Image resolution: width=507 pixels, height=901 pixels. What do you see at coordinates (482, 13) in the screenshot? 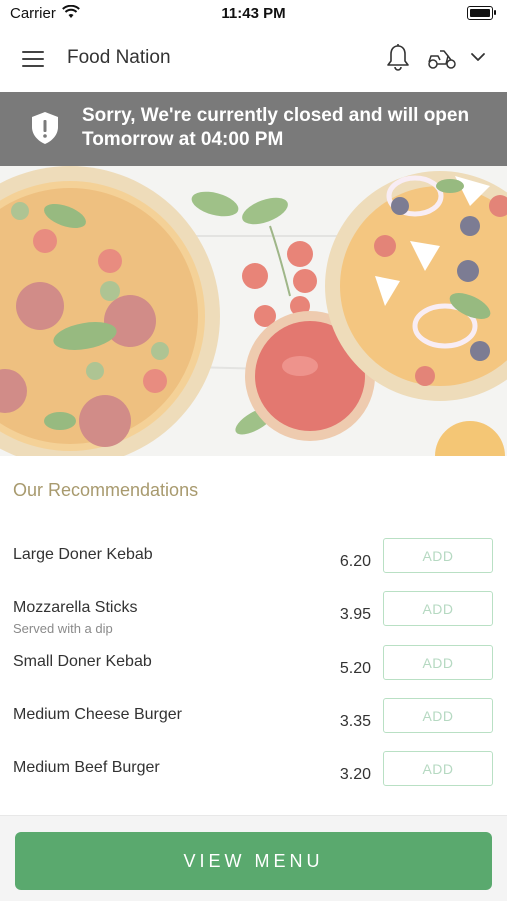
I see `battery-icon` at bounding box center [482, 13].